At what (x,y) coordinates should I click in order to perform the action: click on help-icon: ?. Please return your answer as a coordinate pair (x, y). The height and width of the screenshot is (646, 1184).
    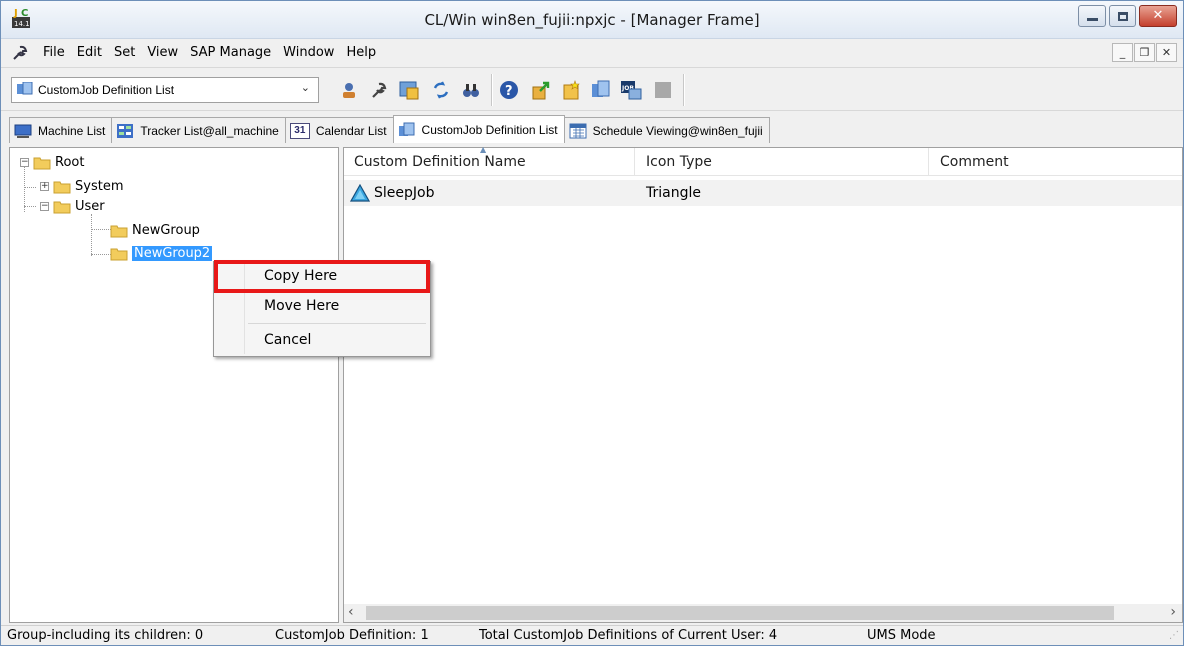
    Looking at the image, I should click on (509, 90).